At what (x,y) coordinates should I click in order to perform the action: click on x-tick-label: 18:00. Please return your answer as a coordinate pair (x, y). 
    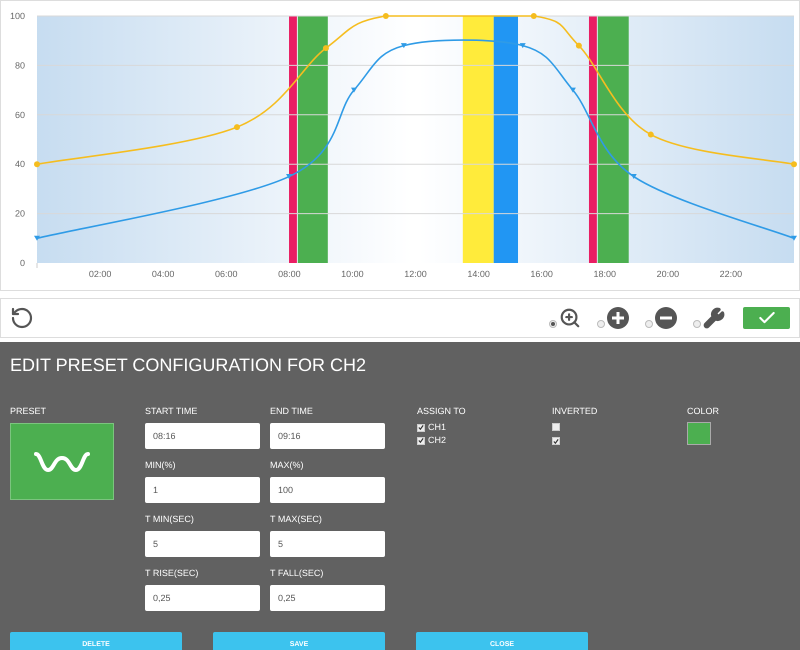
    Looking at the image, I should click on (604, 274).